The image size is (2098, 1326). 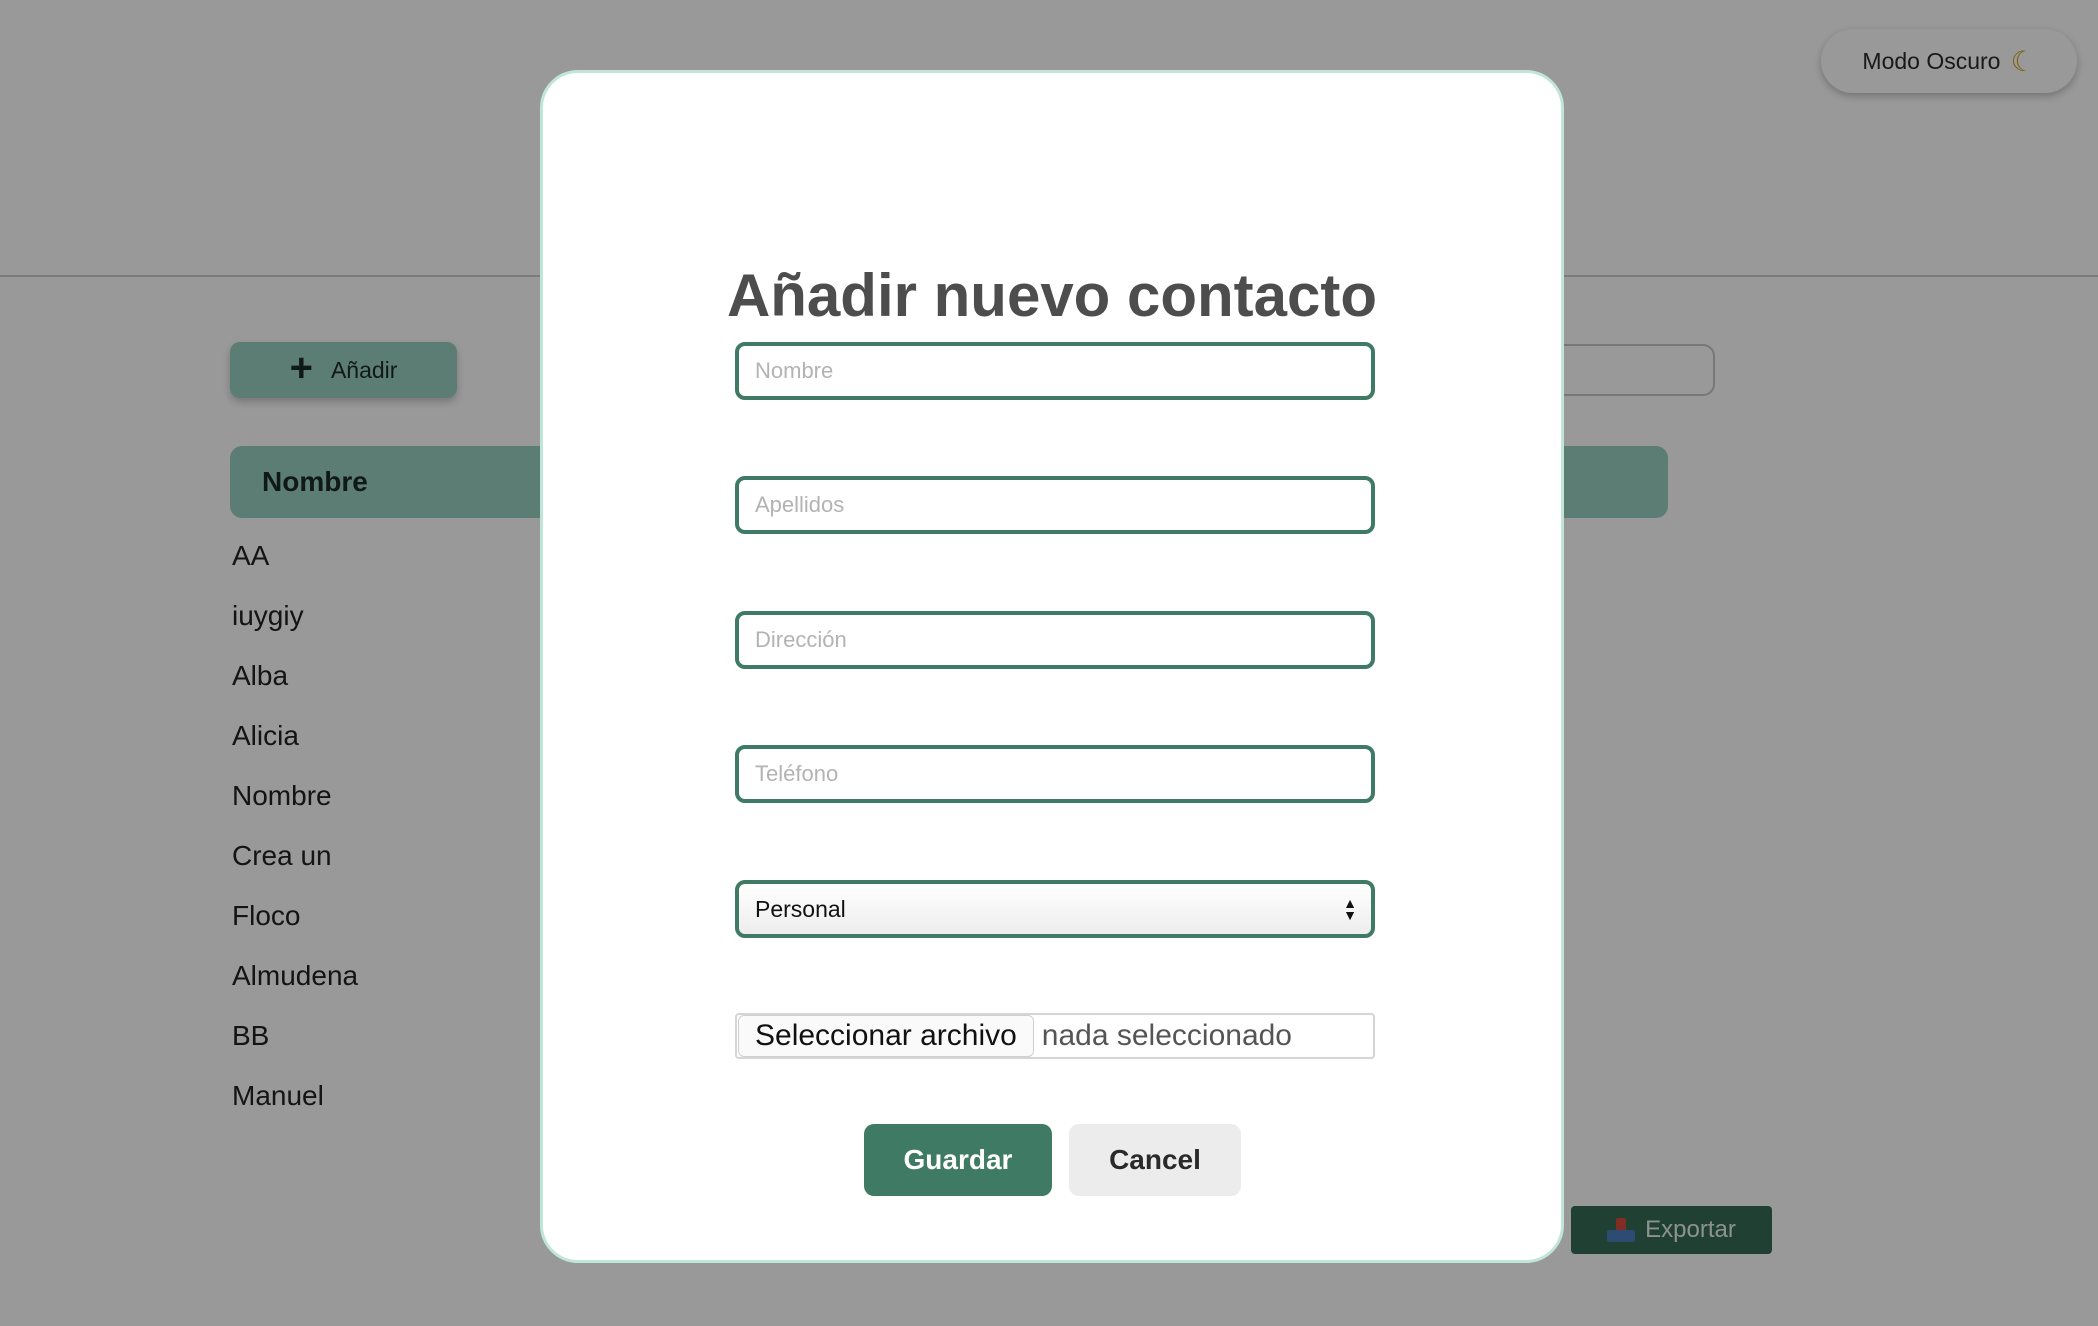 What do you see at coordinates (1055, 640) in the screenshot?
I see `direccion-input` at bounding box center [1055, 640].